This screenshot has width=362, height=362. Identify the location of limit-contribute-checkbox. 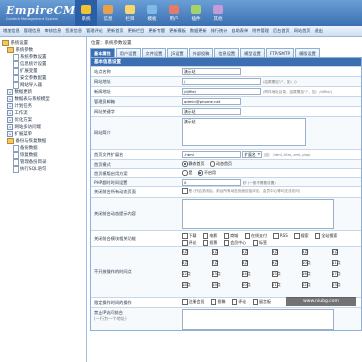
(213, 302).